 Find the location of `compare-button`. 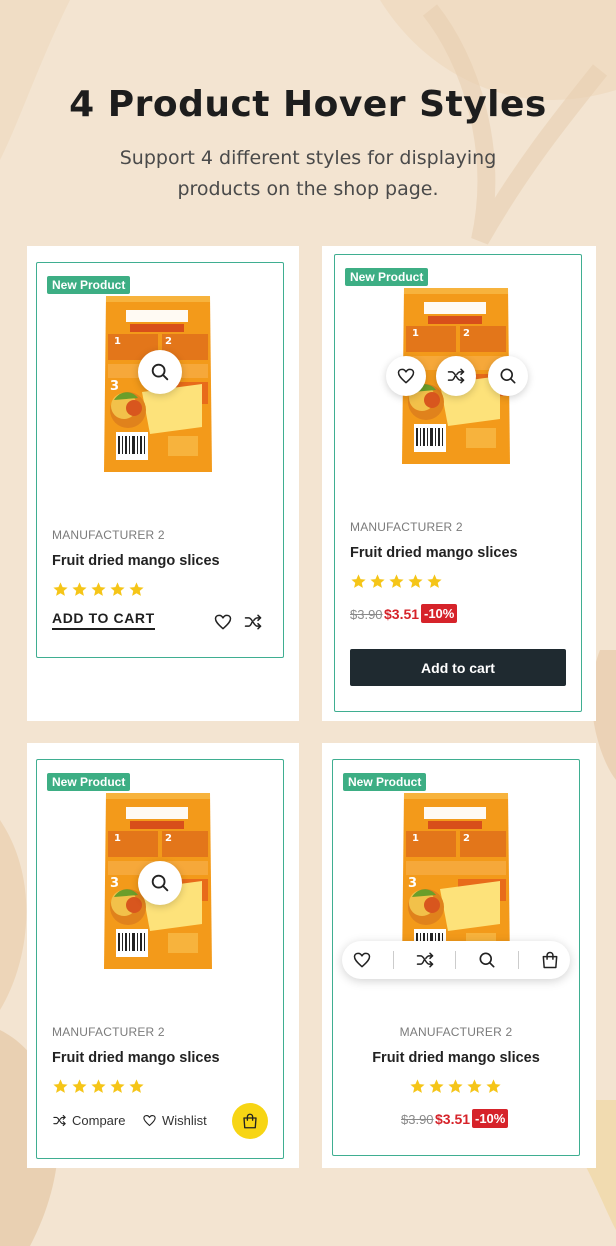

compare-button is located at coordinates (456, 376).